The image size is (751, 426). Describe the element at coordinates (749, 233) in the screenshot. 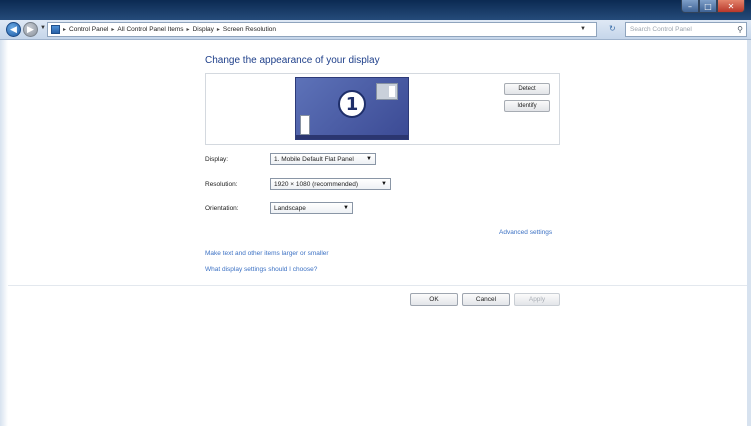

I see `right-border` at that location.